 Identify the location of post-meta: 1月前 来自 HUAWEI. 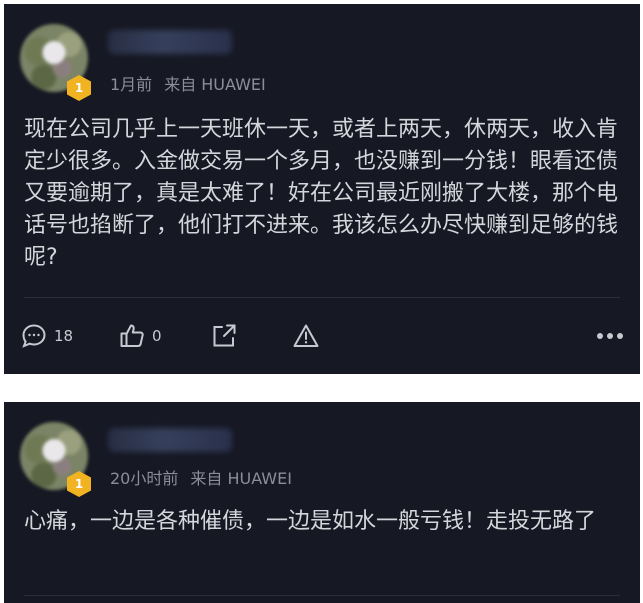
(188, 83).